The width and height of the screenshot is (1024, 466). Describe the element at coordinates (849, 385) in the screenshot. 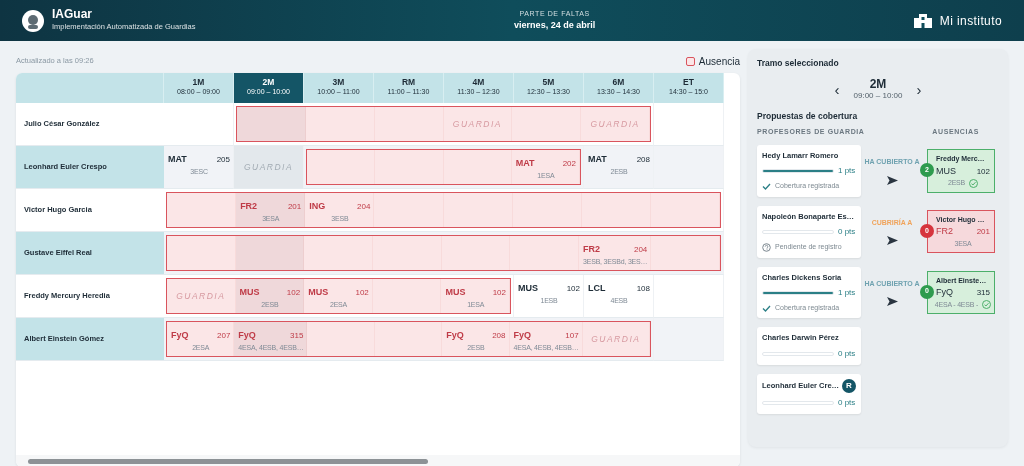

I see `role-badge: R` at that location.